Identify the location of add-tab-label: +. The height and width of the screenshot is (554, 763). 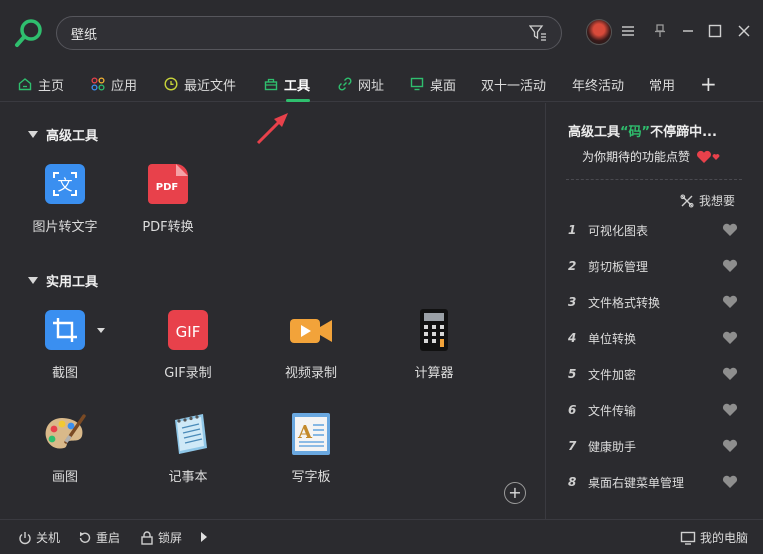
(708, 84).